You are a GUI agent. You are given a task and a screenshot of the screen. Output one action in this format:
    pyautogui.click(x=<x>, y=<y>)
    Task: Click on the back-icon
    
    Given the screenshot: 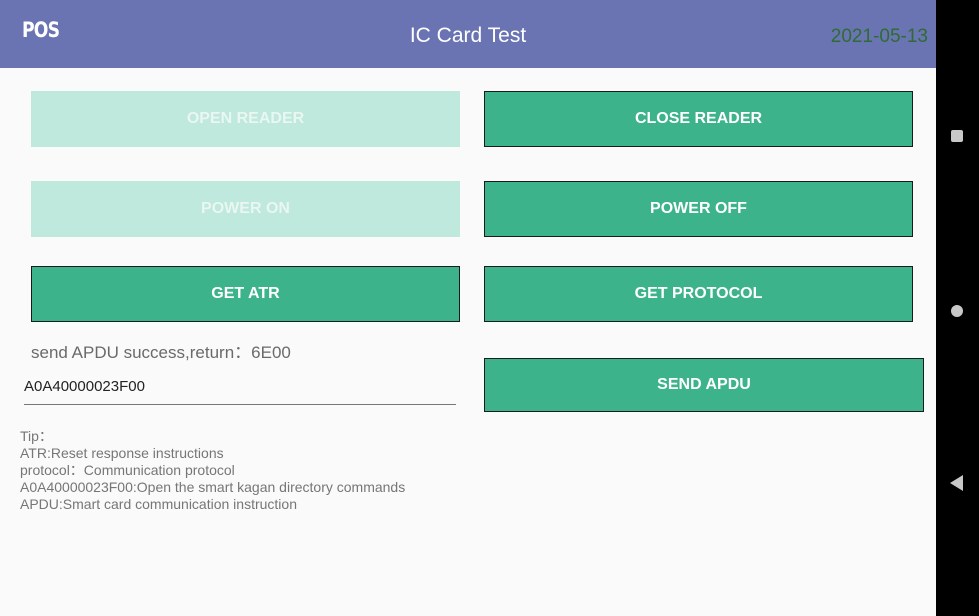 What is the action you would take?
    pyautogui.click(x=956, y=483)
    